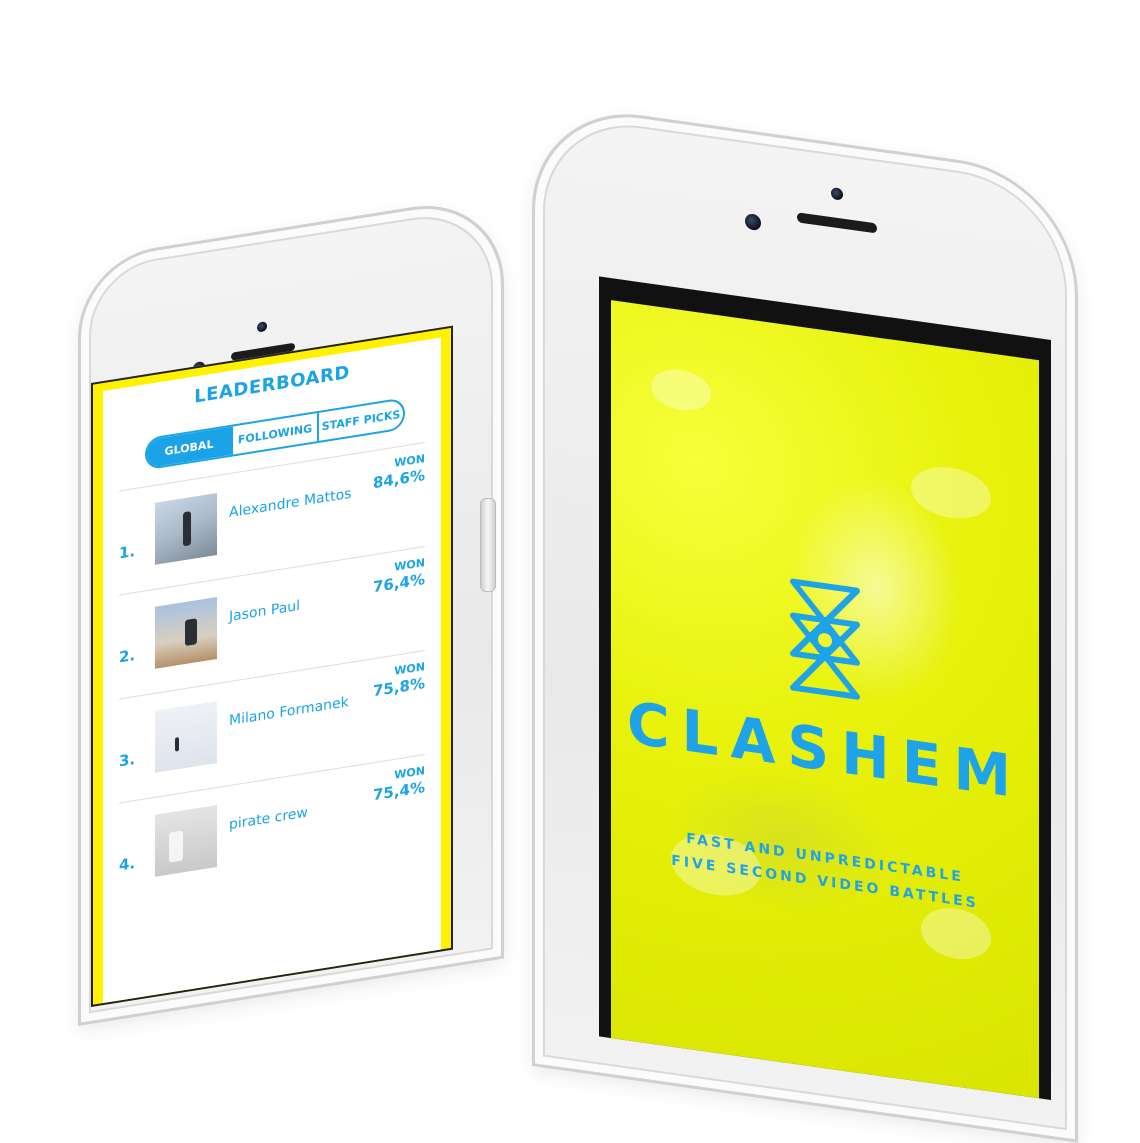  I want to click on front-camera-icon, so click(753, 222).